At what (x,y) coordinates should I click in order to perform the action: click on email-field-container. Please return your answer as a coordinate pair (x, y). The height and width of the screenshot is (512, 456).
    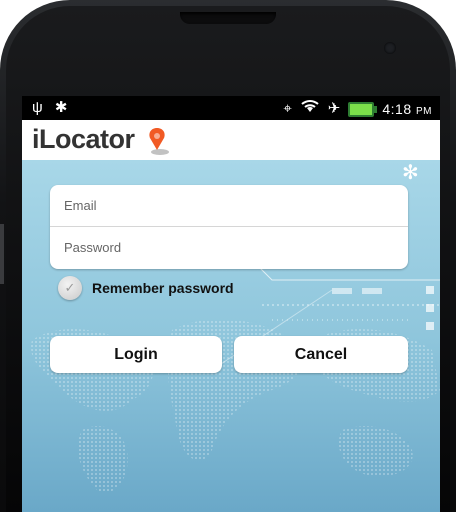
    Looking at the image, I should click on (229, 205).